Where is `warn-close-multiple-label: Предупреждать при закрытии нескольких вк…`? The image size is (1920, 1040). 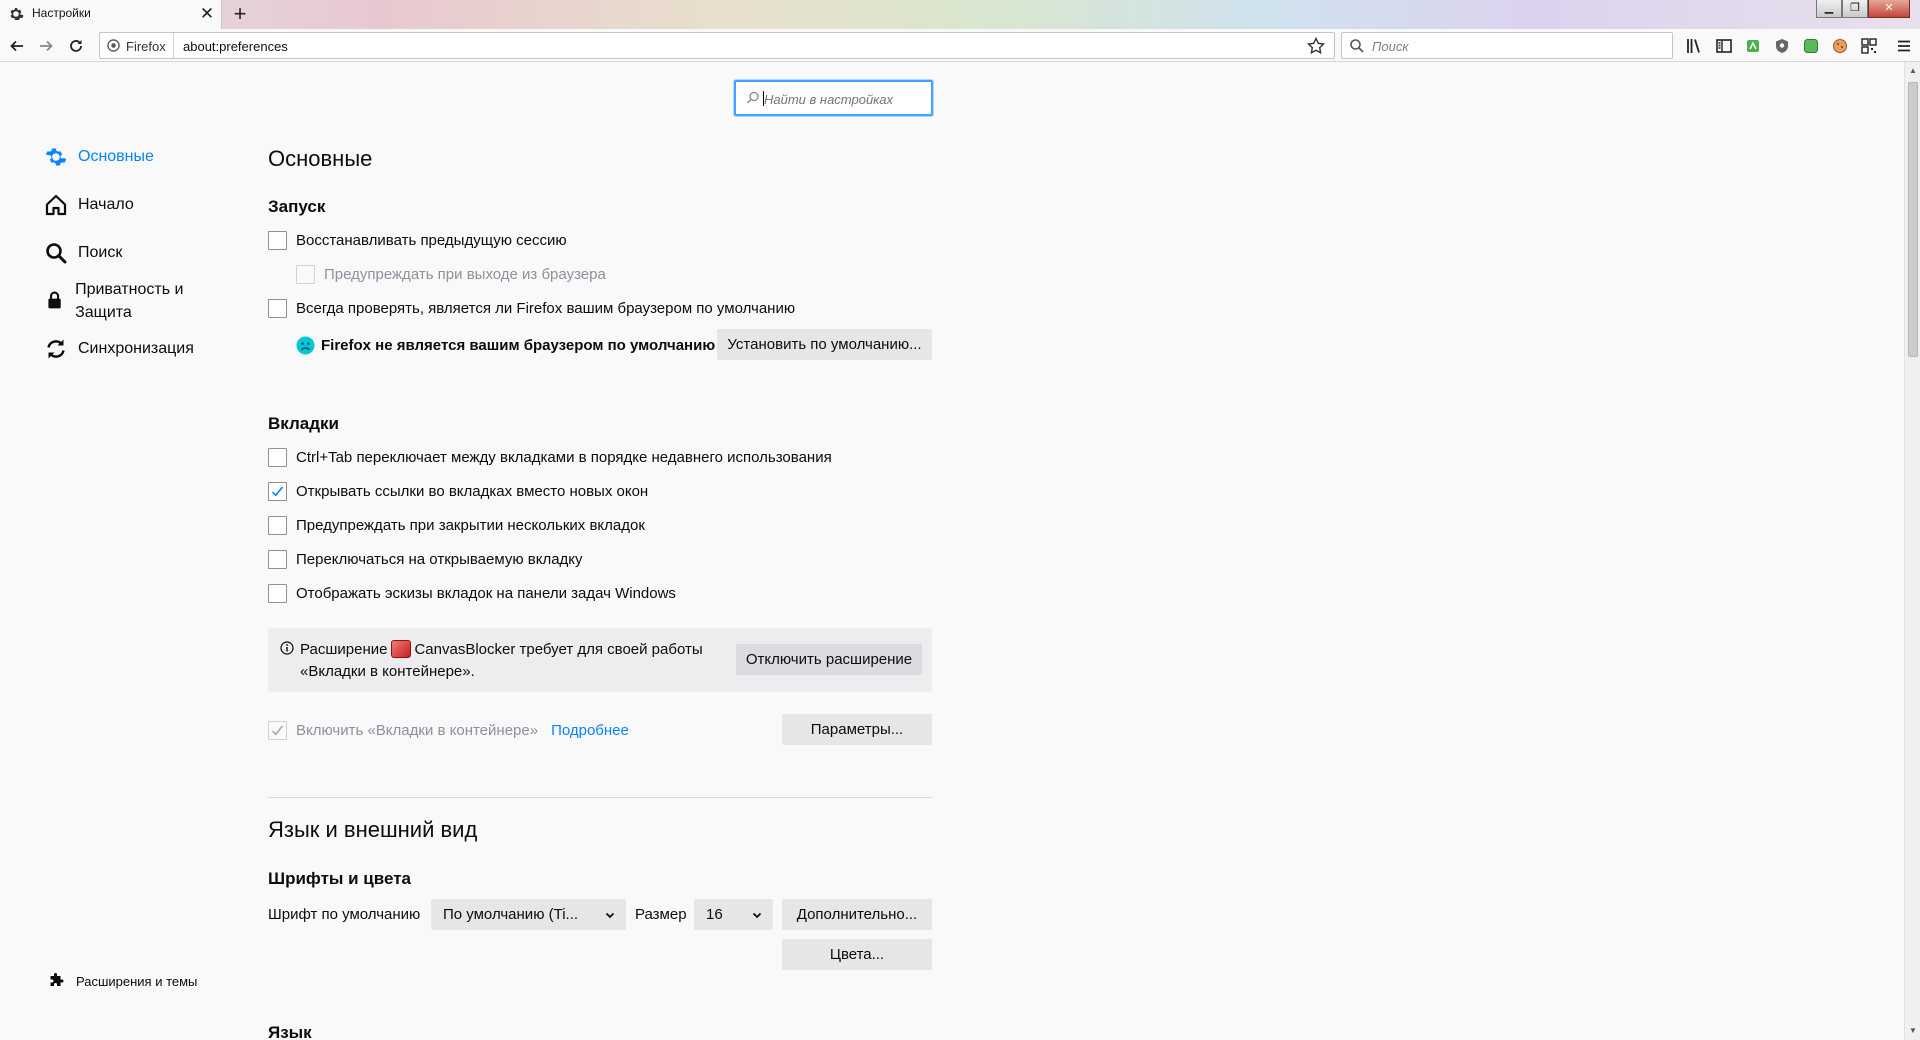
warn-close-multiple-label: Предупреждать при закрытии нескольких вк… is located at coordinates (470, 525).